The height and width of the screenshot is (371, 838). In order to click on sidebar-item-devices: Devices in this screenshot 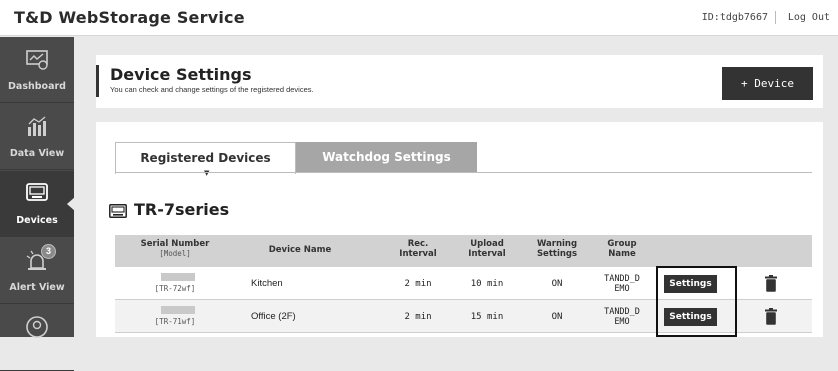, I will do `click(37, 204)`.